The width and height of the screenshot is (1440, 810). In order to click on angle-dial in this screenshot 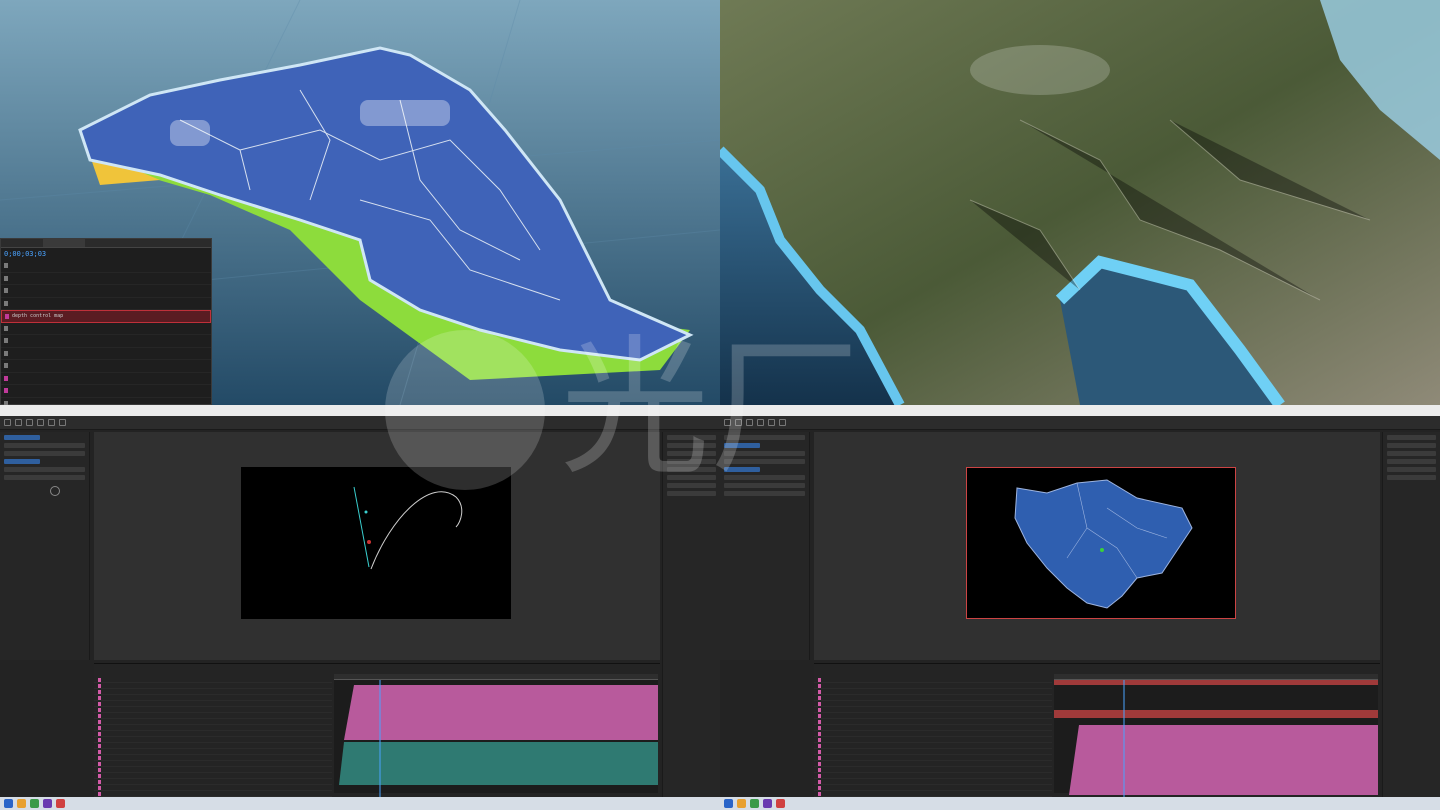, I will do `click(55, 491)`.